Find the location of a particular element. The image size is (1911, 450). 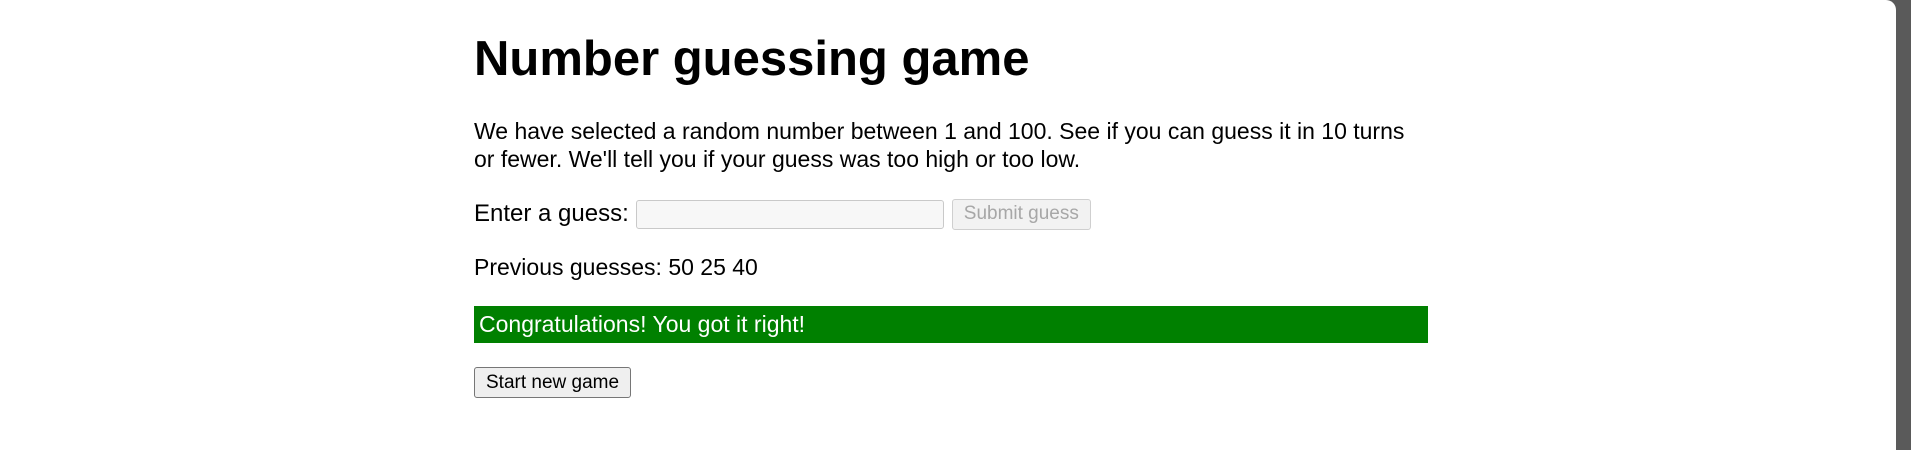

page-title: Number guessing game is located at coordinates (752, 59).